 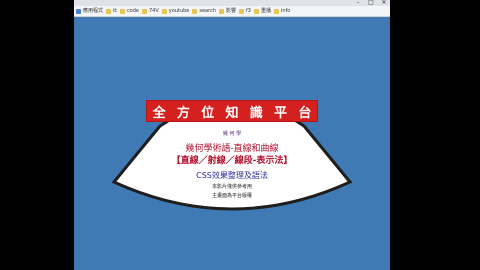 What do you see at coordinates (183, 113) in the screenshot?
I see `banner-char: 方` at bounding box center [183, 113].